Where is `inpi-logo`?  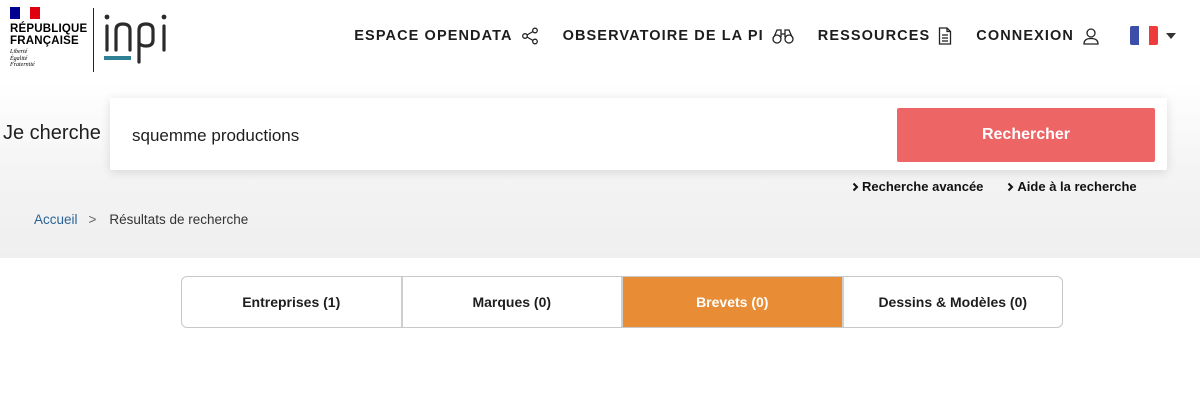
inpi-logo is located at coordinates (141, 36).